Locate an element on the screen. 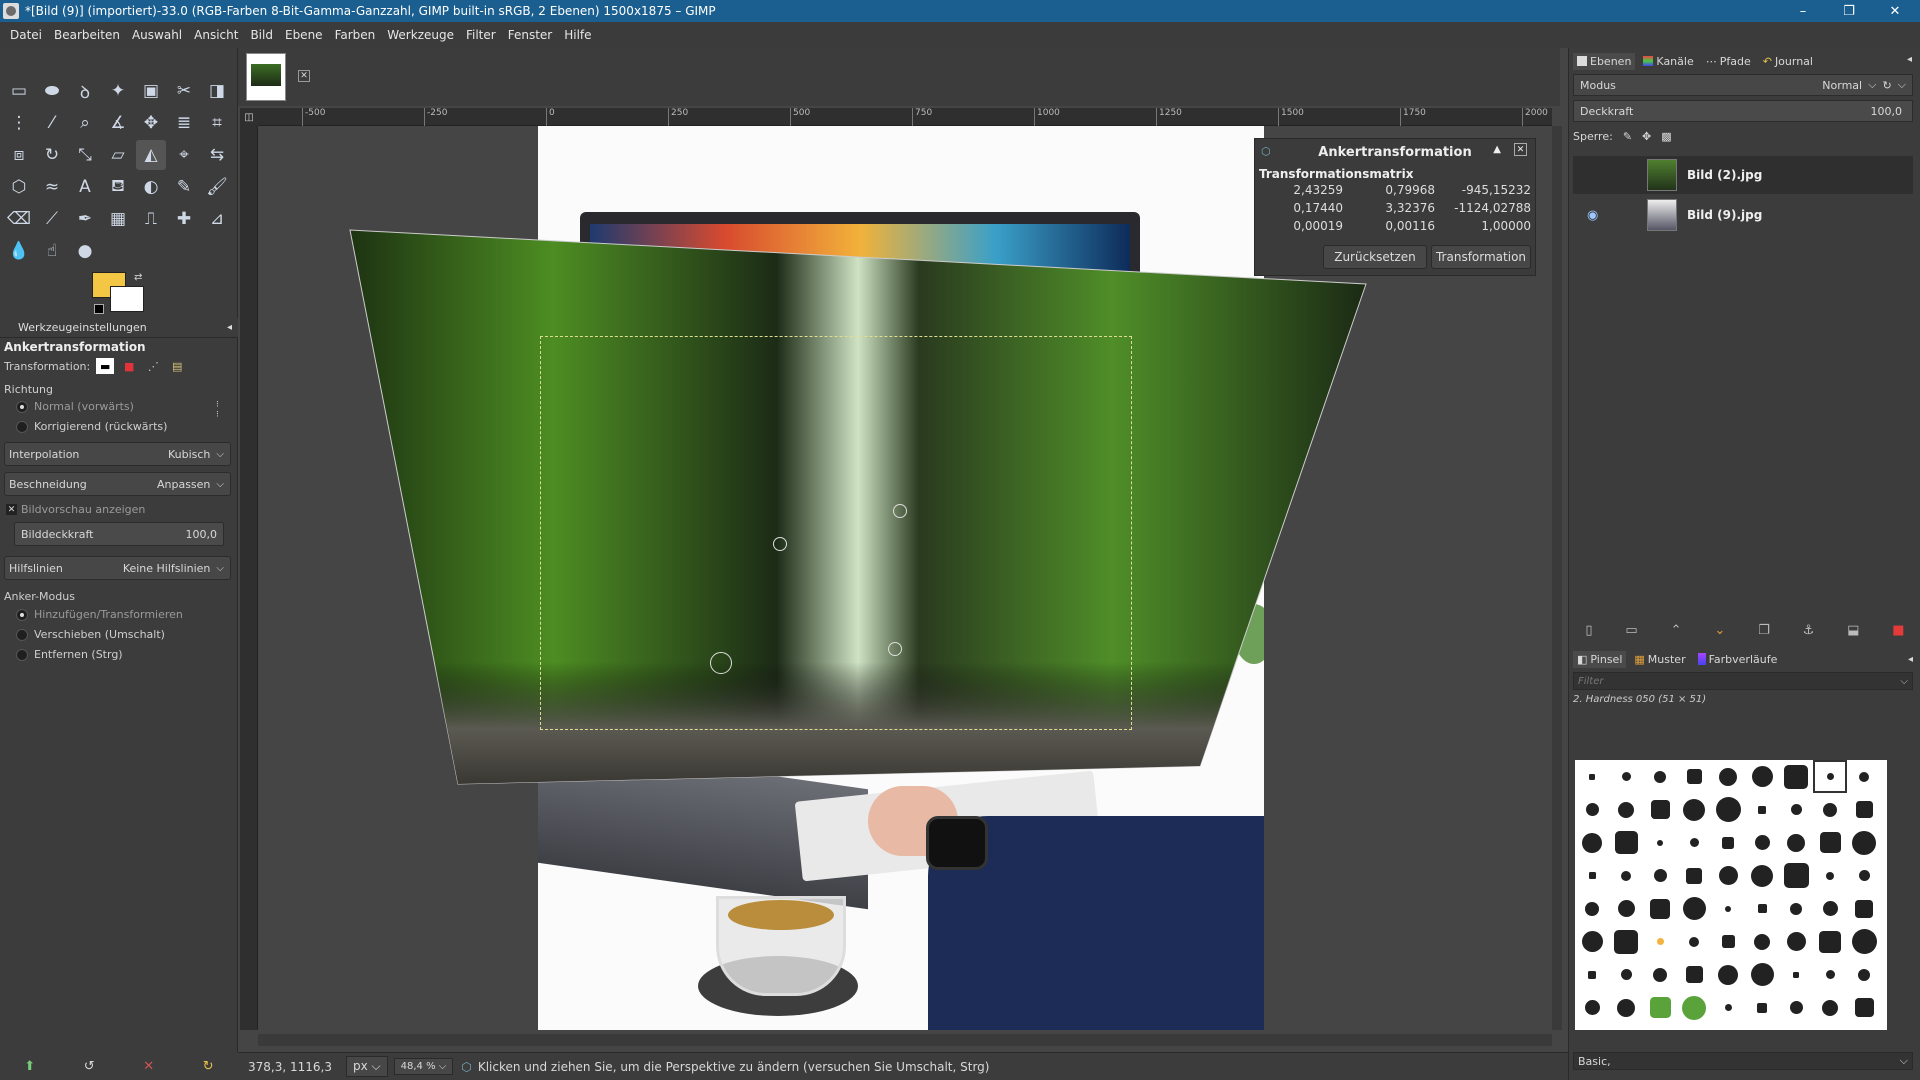 This screenshot has height=1080, width=1920. scissors-select-icon: ✂ is located at coordinates (184, 91).